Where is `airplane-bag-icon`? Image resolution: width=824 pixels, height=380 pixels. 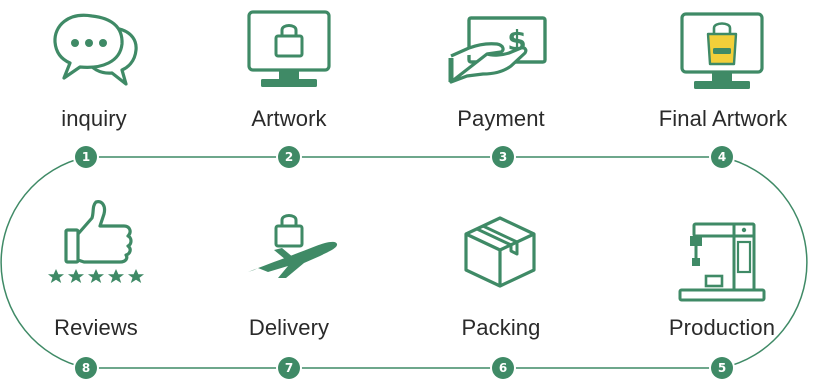
airplane-bag-icon is located at coordinates (293, 246).